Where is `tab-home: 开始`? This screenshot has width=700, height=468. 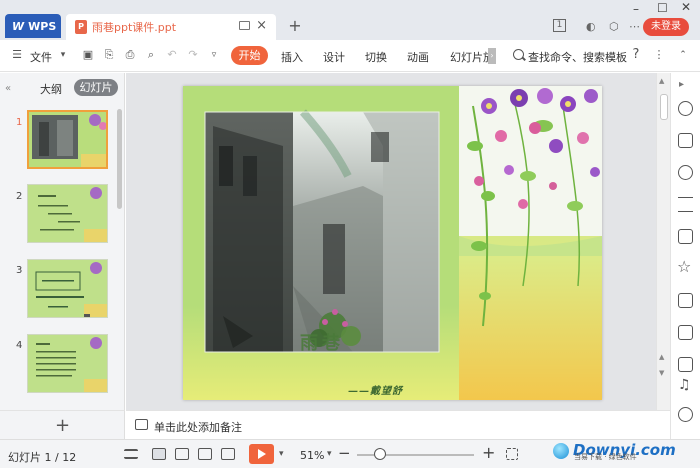
tab-home: 开始 is located at coordinates (249, 55).